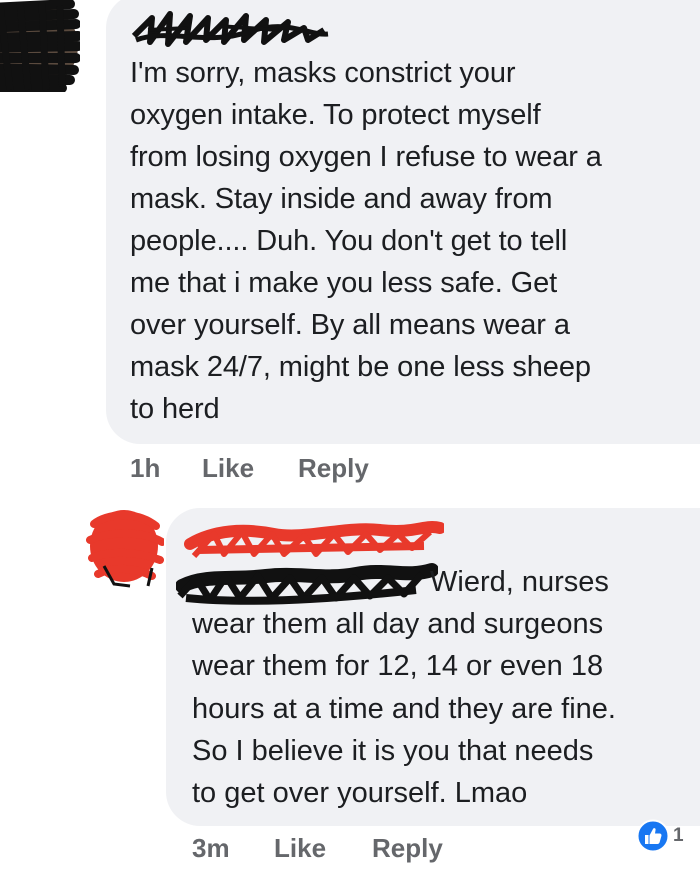 The width and height of the screenshot is (700, 895). What do you see at coordinates (393, 750) in the screenshot?
I see `comment-line: So I believe it is you that needs` at bounding box center [393, 750].